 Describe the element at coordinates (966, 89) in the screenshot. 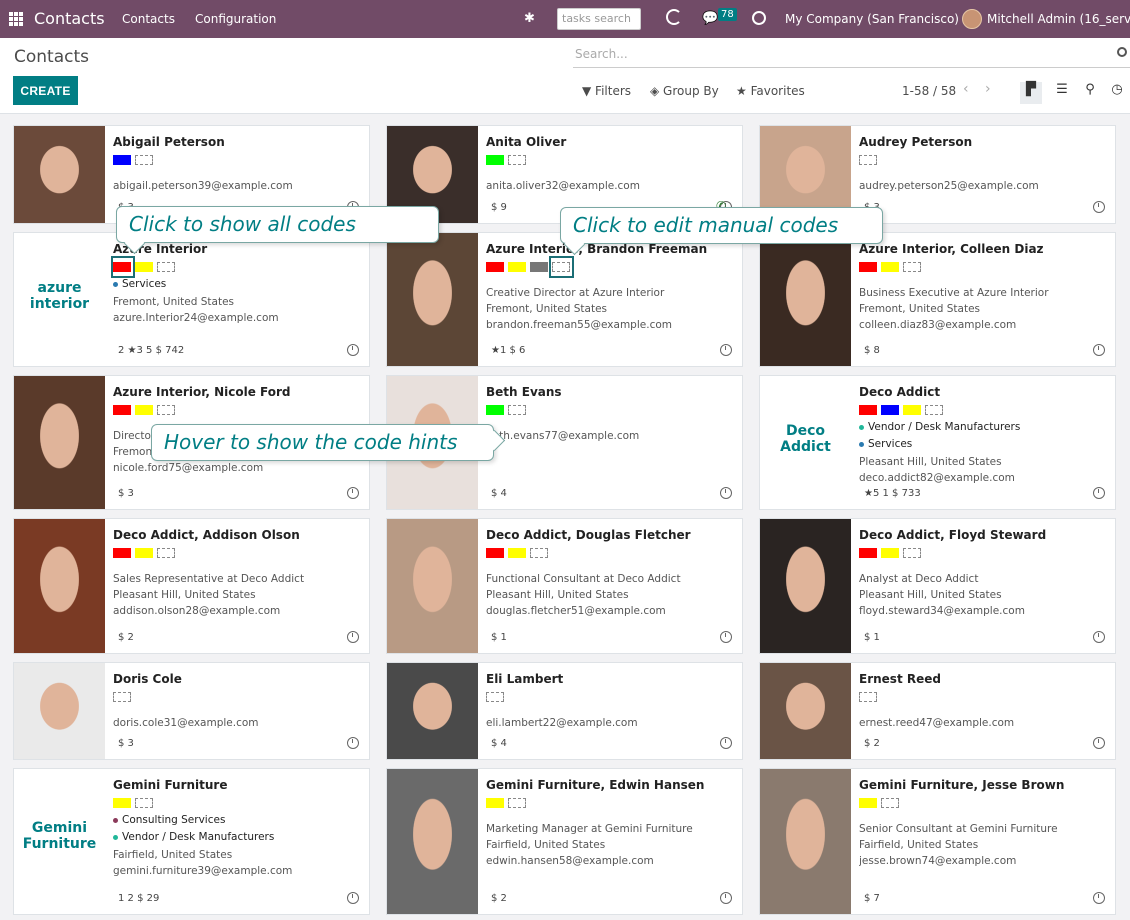

I see `pager-previous-icon: ‹` at that location.